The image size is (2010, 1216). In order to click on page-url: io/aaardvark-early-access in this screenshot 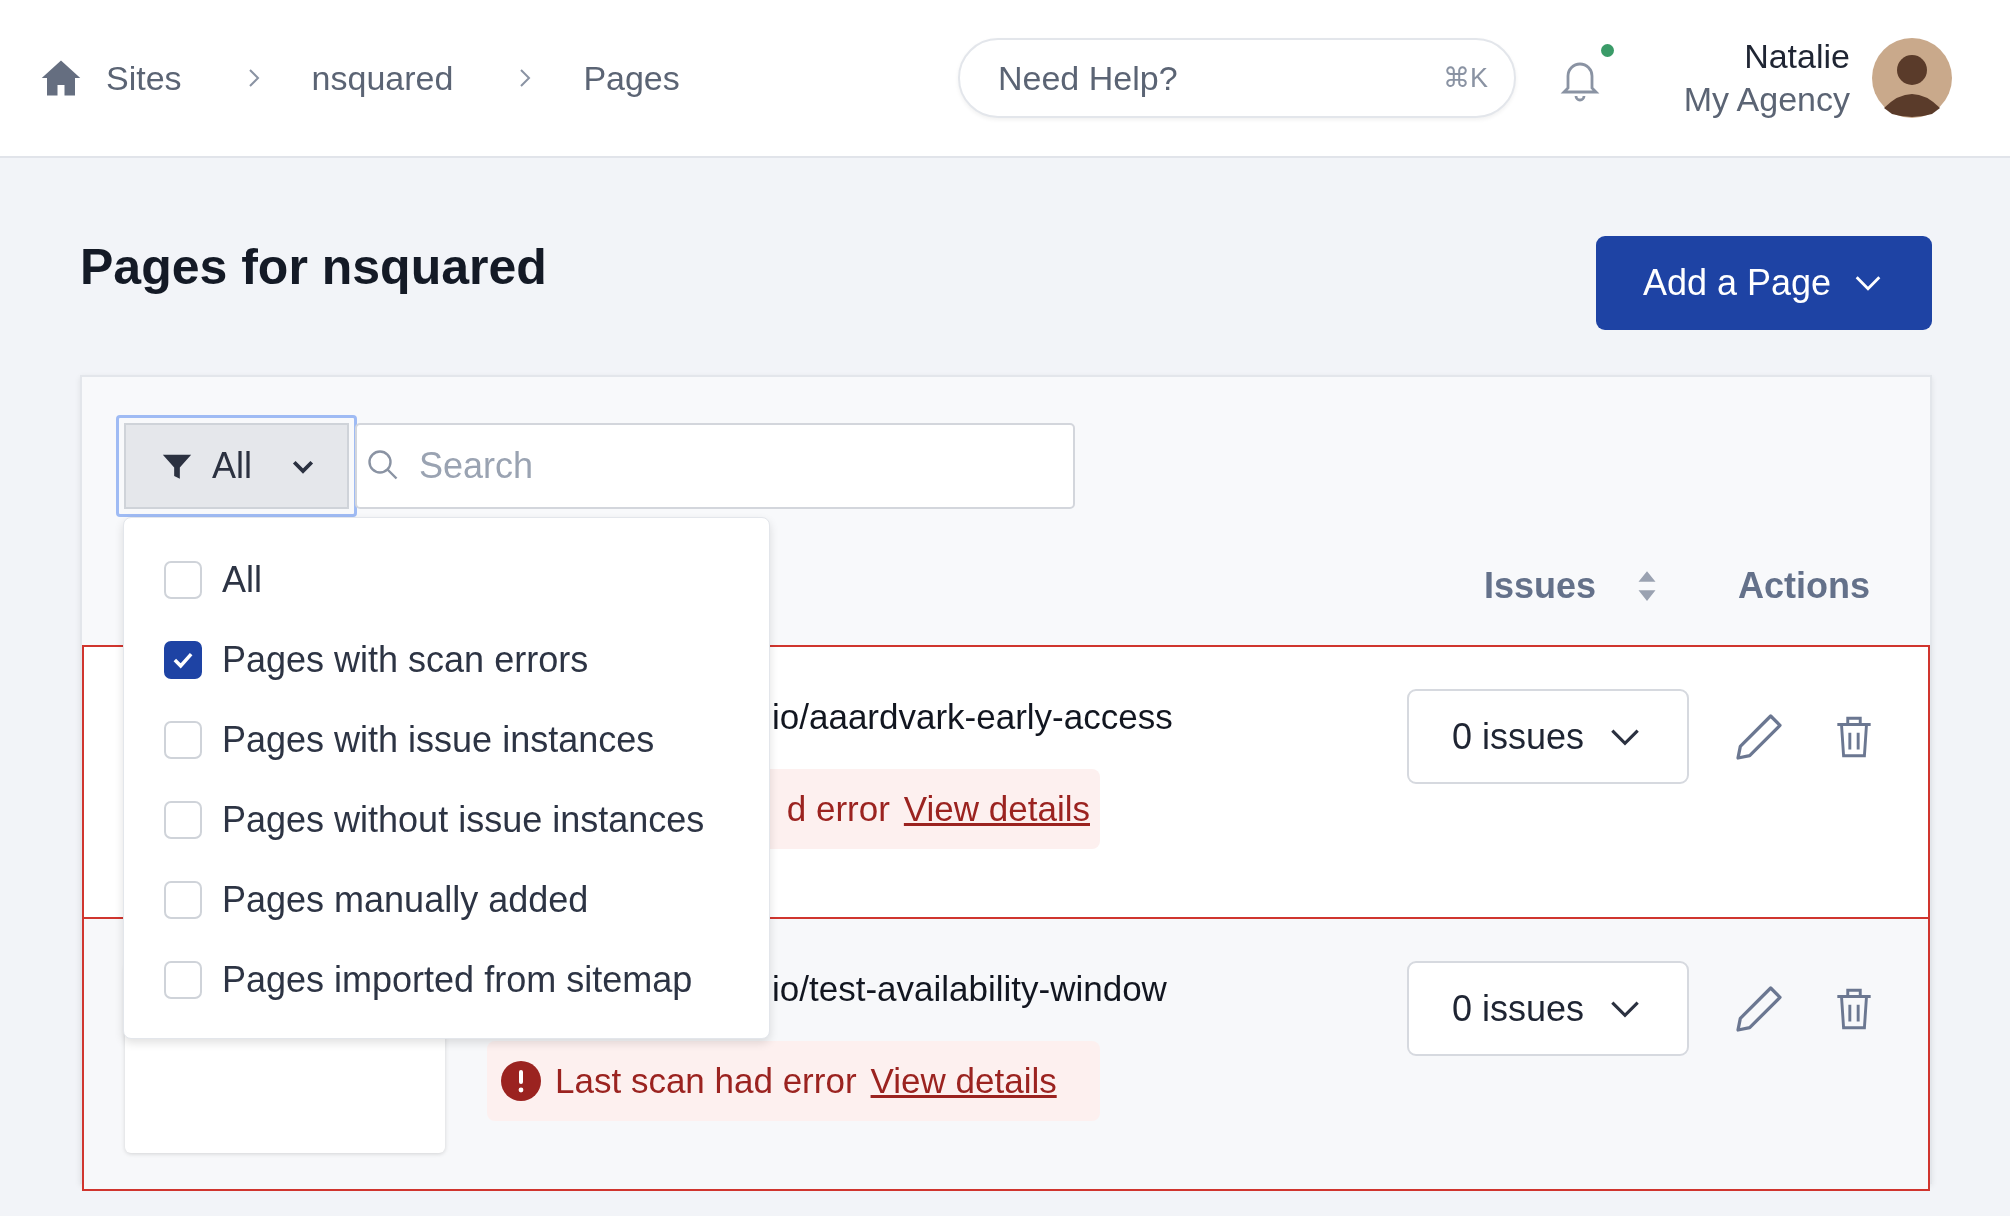, I will do `click(972, 717)`.